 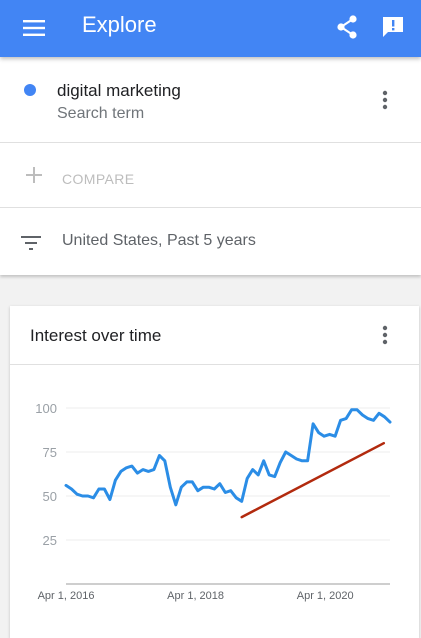 I want to click on series-line-digital-marketing, so click(x=228, y=457).